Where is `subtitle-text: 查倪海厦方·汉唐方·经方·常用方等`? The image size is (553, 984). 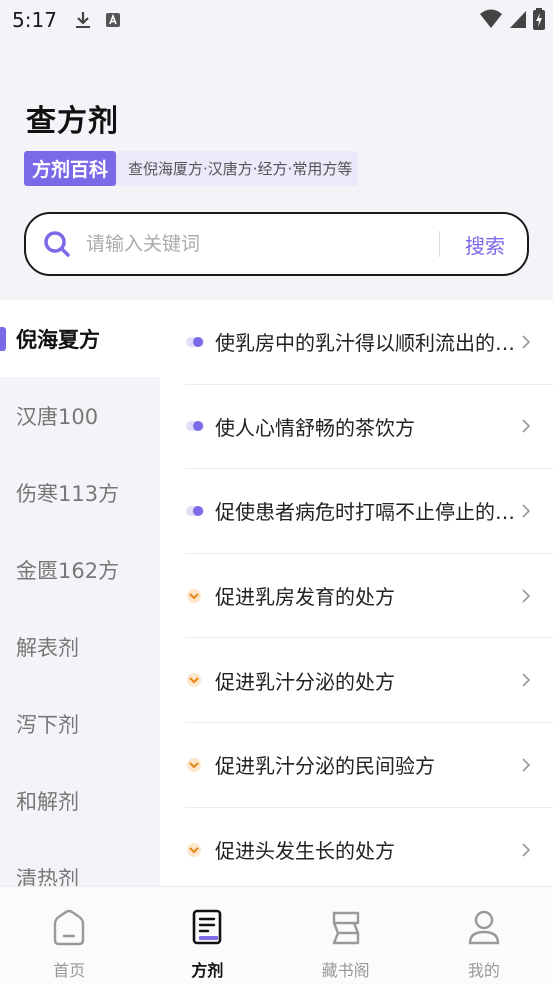
subtitle-text: 查倪海厦方·汉唐方·经方·常用方等 is located at coordinates (240, 169).